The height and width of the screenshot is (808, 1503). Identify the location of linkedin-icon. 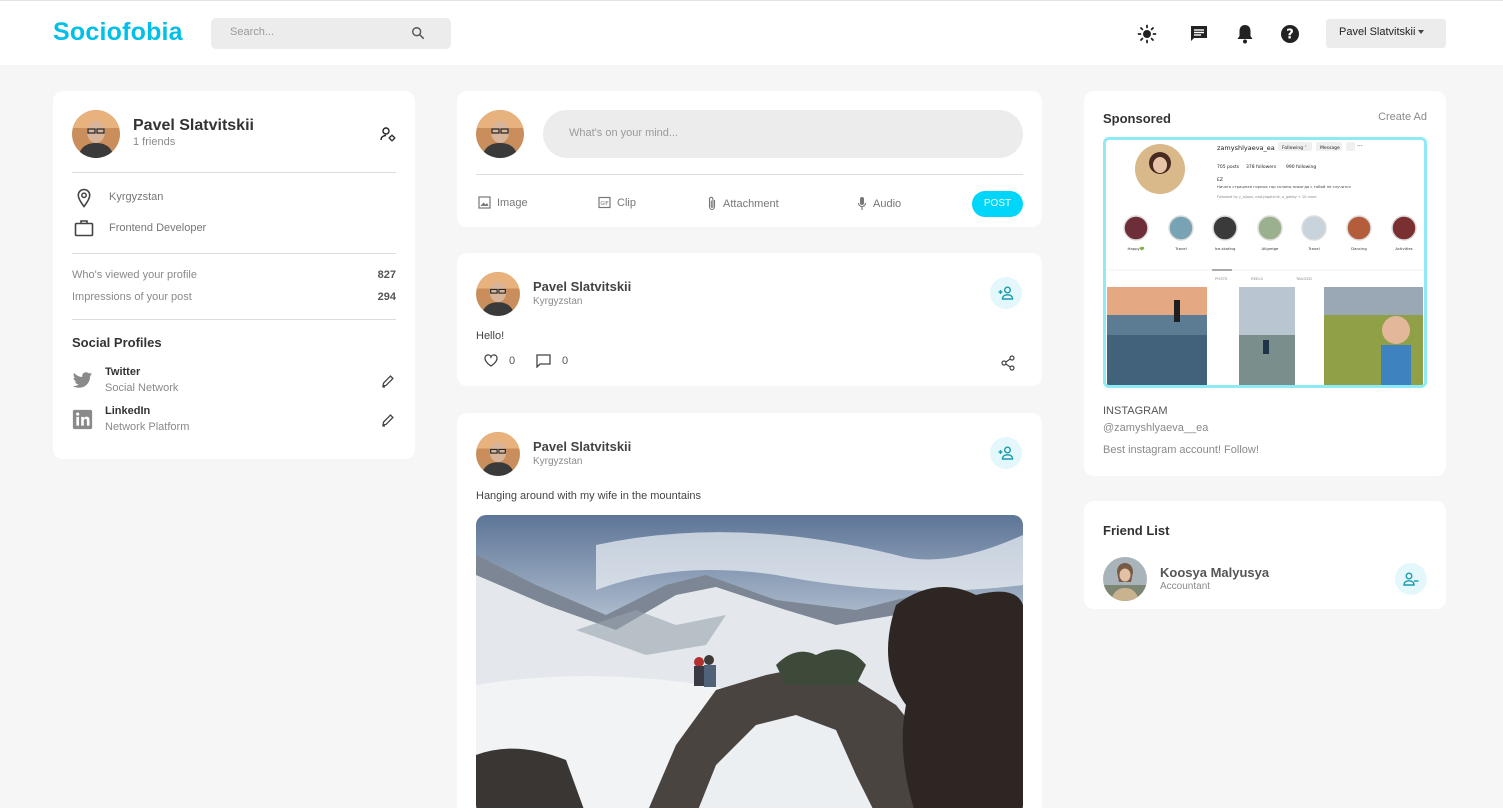
(82, 419).